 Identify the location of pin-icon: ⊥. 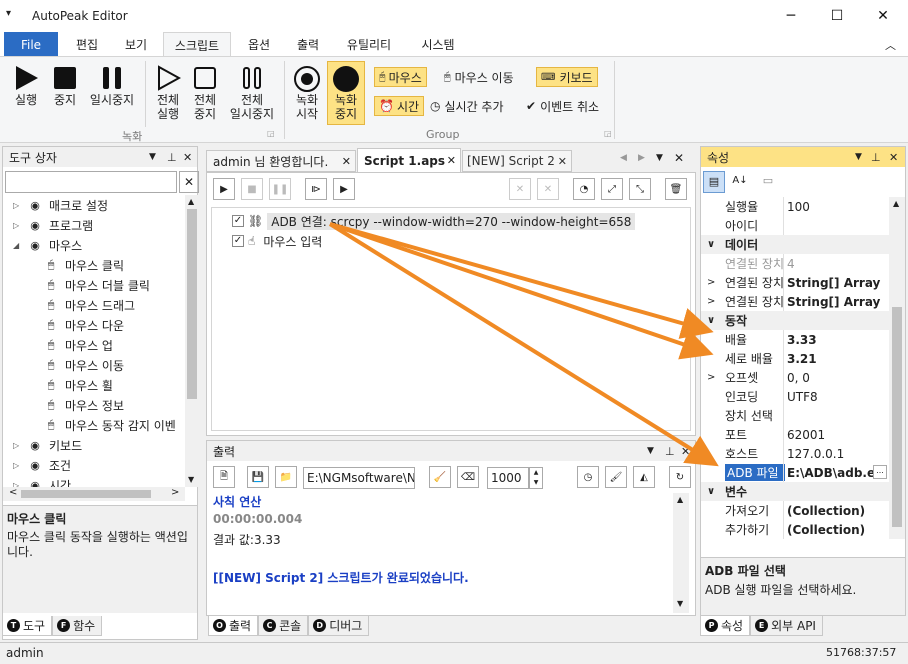
(670, 451).